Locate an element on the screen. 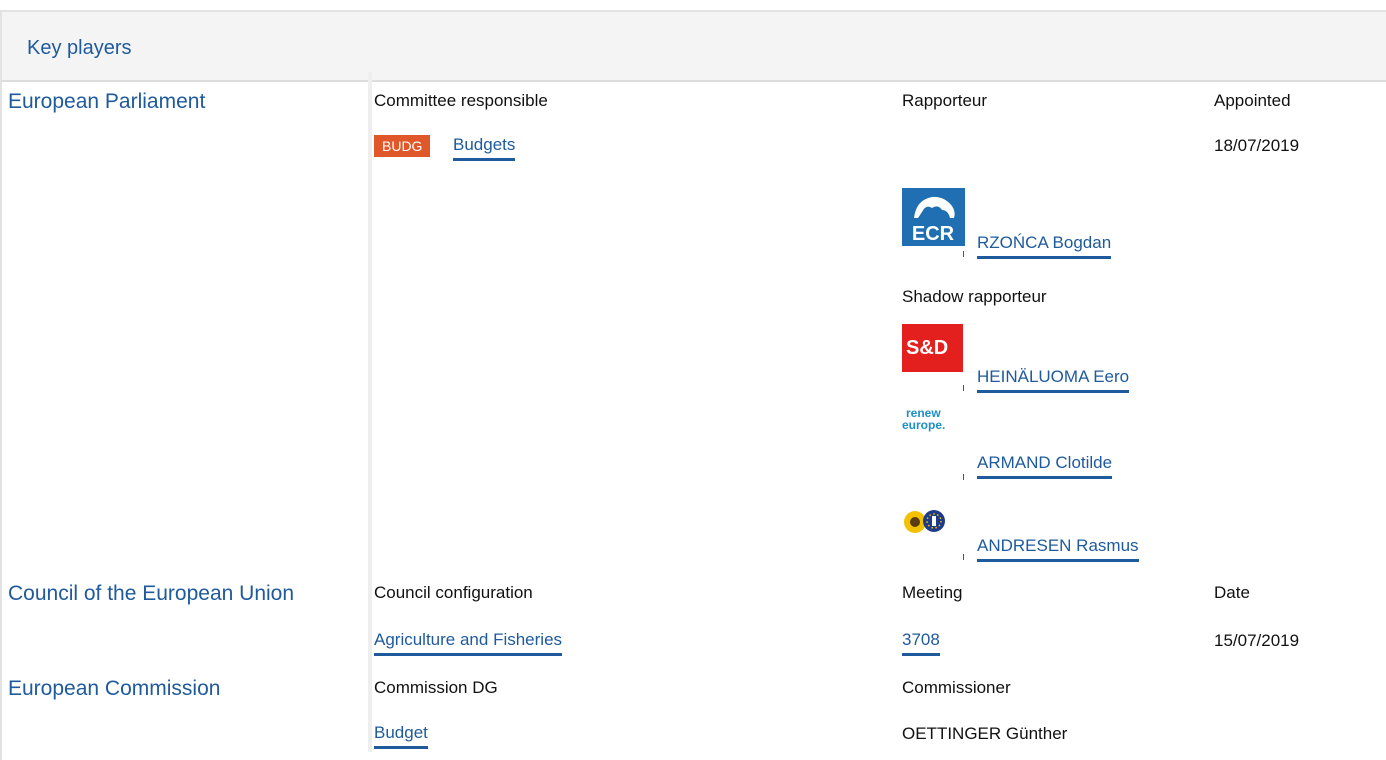 The width and height of the screenshot is (1386, 760). commission-dg-header: Commission DG is located at coordinates (436, 687).